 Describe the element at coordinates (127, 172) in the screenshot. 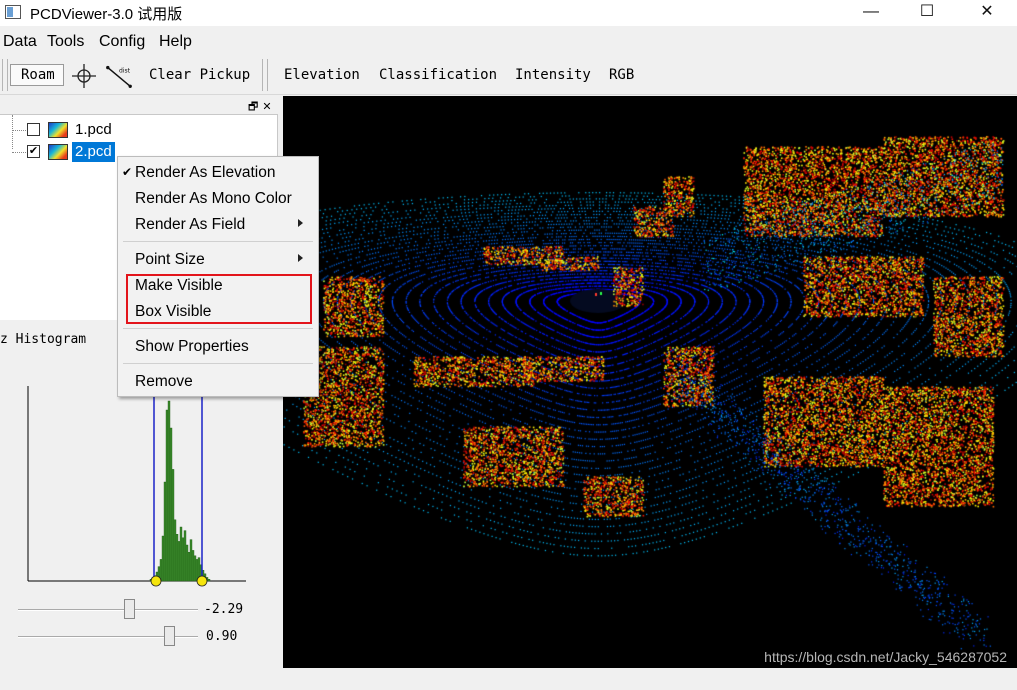

I see `checkmark-icon: ✔` at that location.